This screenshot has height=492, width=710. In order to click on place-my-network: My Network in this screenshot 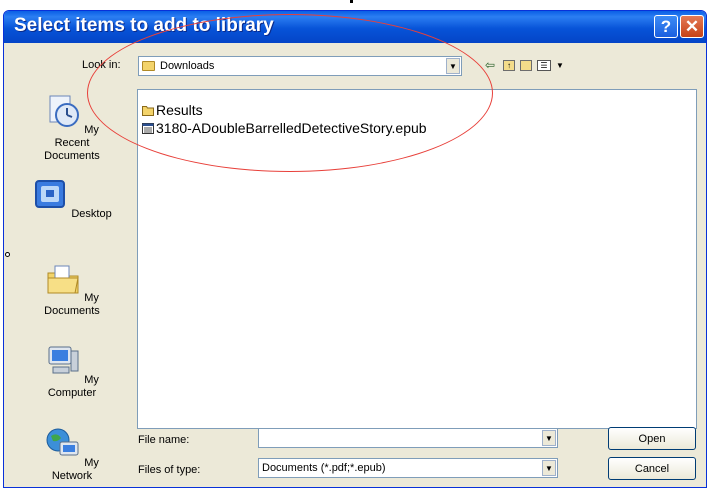, I will do `click(72, 454)`.